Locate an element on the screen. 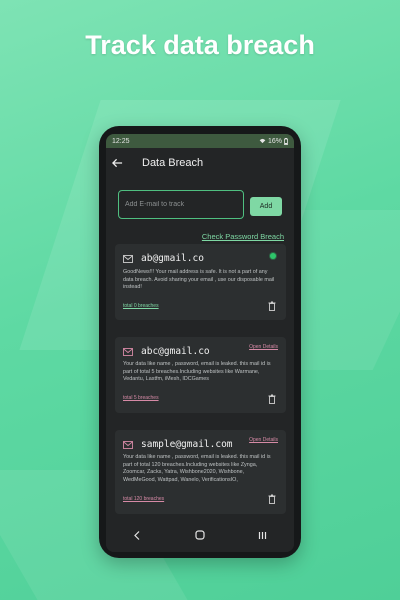 This screenshot has height=600, width=400. total-breaches-link: total 0 breaches is located at coordinates (141, 306).